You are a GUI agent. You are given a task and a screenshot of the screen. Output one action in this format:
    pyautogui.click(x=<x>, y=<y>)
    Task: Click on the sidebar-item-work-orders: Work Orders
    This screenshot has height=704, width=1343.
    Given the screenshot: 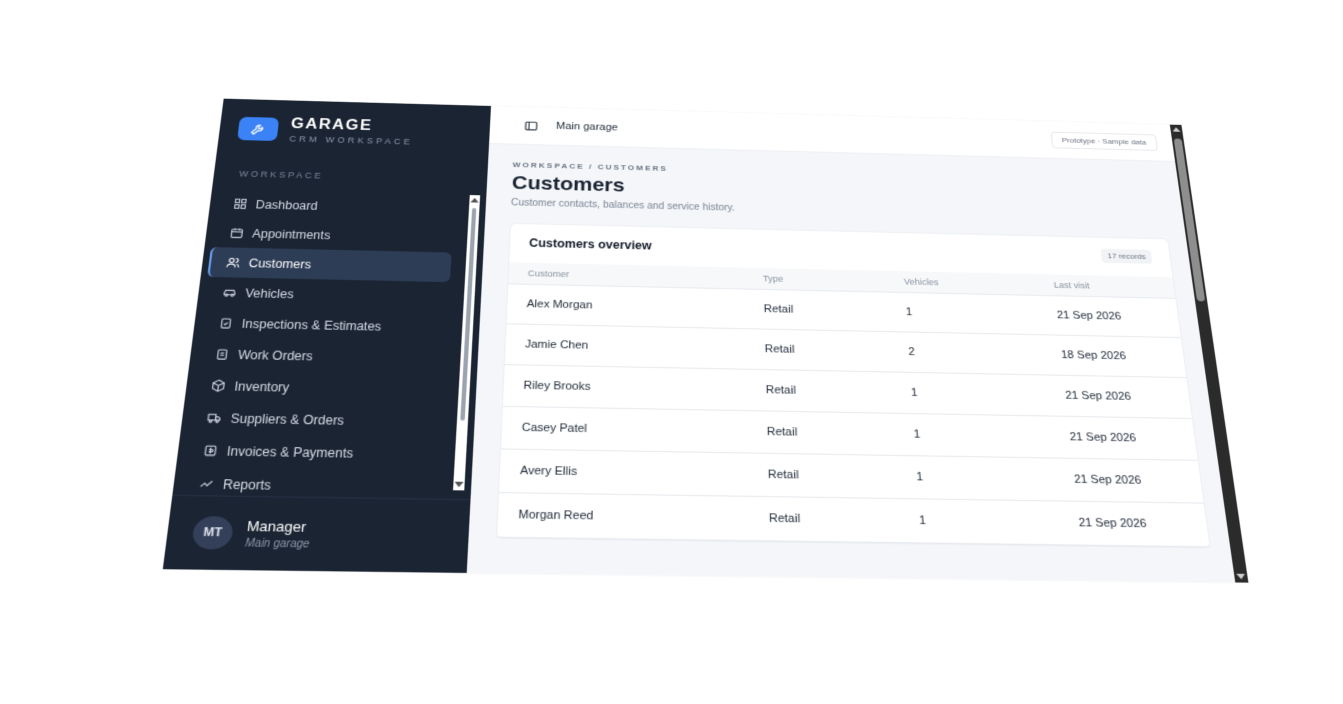 What is the action you would take?
    pyautogui.click(x=318, y=356)
    